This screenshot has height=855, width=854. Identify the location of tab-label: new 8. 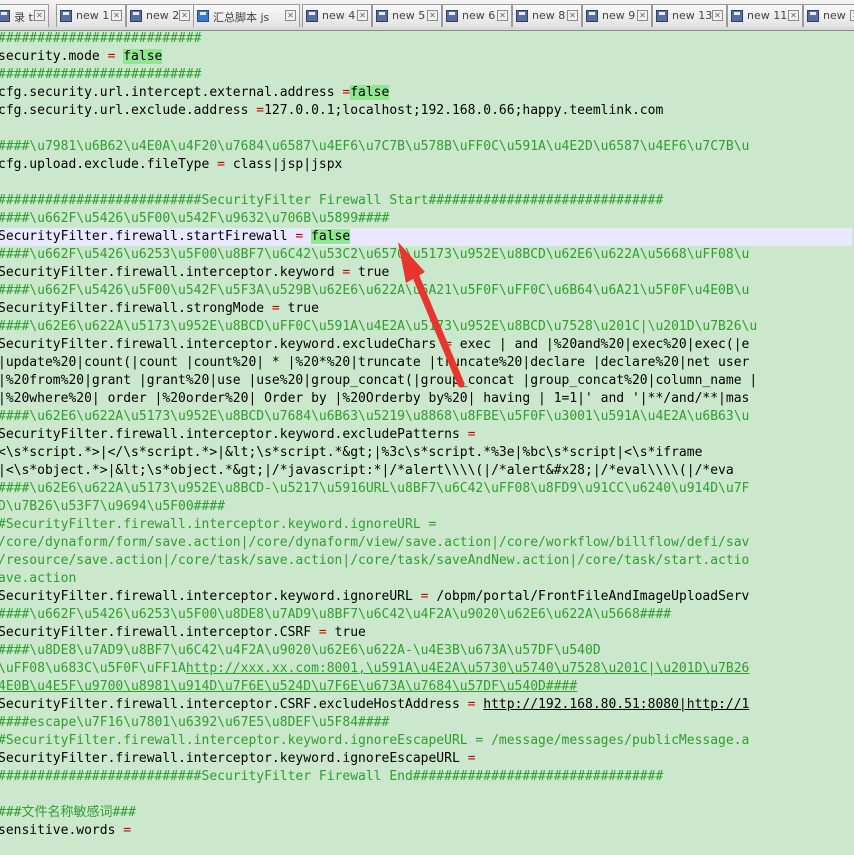
(549, 15).